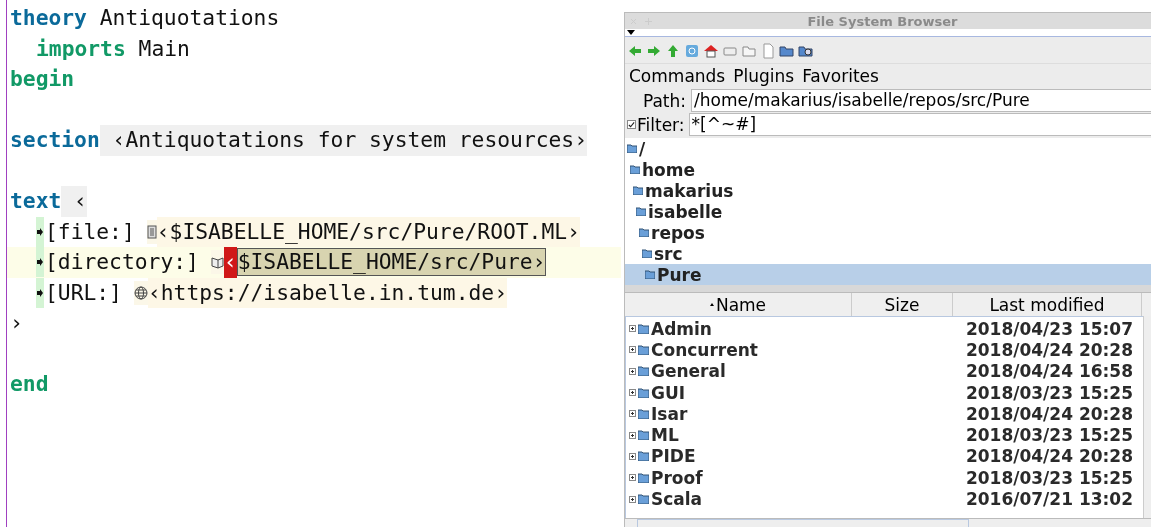 This screenshot has width=1151, height=527. What do you see at coordinates (806, 51) in the screenshot?
I see `search-folder-icon` at bounding box center [806, 51].